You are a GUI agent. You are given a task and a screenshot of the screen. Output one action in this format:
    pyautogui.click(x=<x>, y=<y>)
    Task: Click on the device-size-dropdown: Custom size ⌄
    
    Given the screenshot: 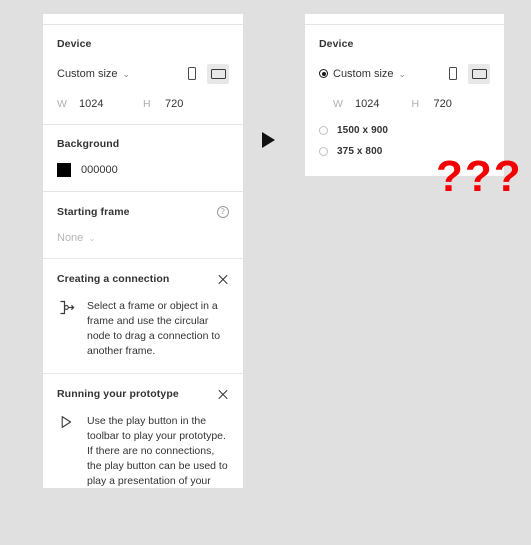 What is the action you would take?
    pyautogui.click(x=93, y=74)
    